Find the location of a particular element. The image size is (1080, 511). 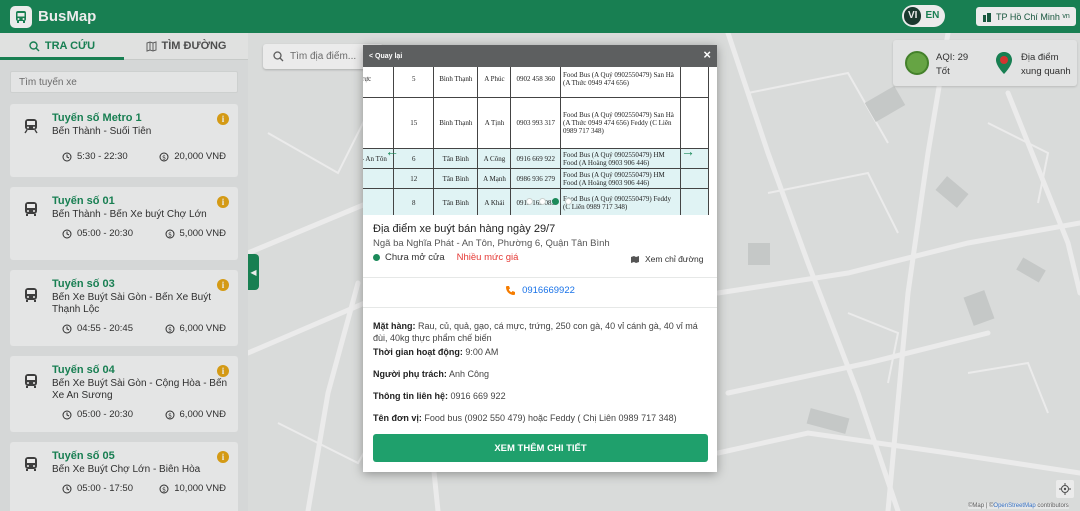

attribution-suffix: contributors is located at coordinates (1052, 506).